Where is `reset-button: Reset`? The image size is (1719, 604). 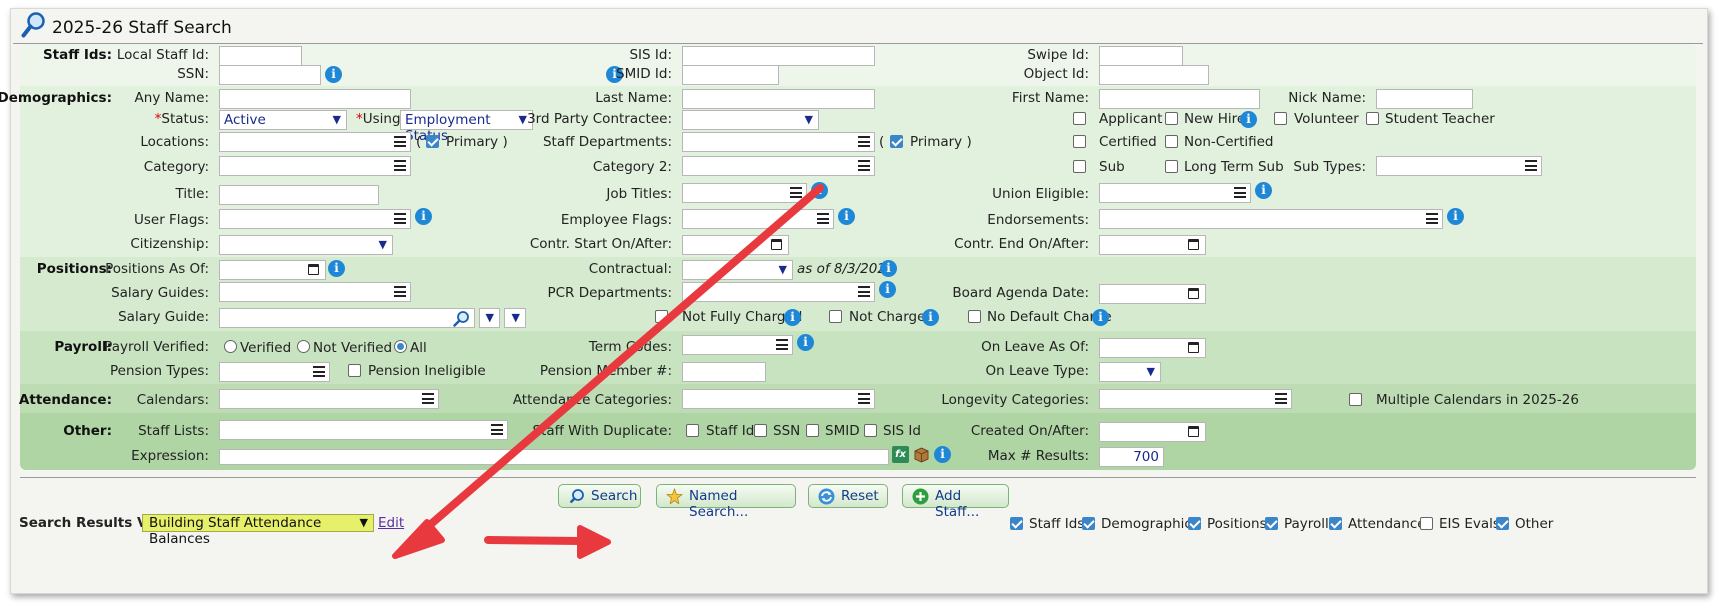 reset-button: Reset is located at coordinates (848, 496).